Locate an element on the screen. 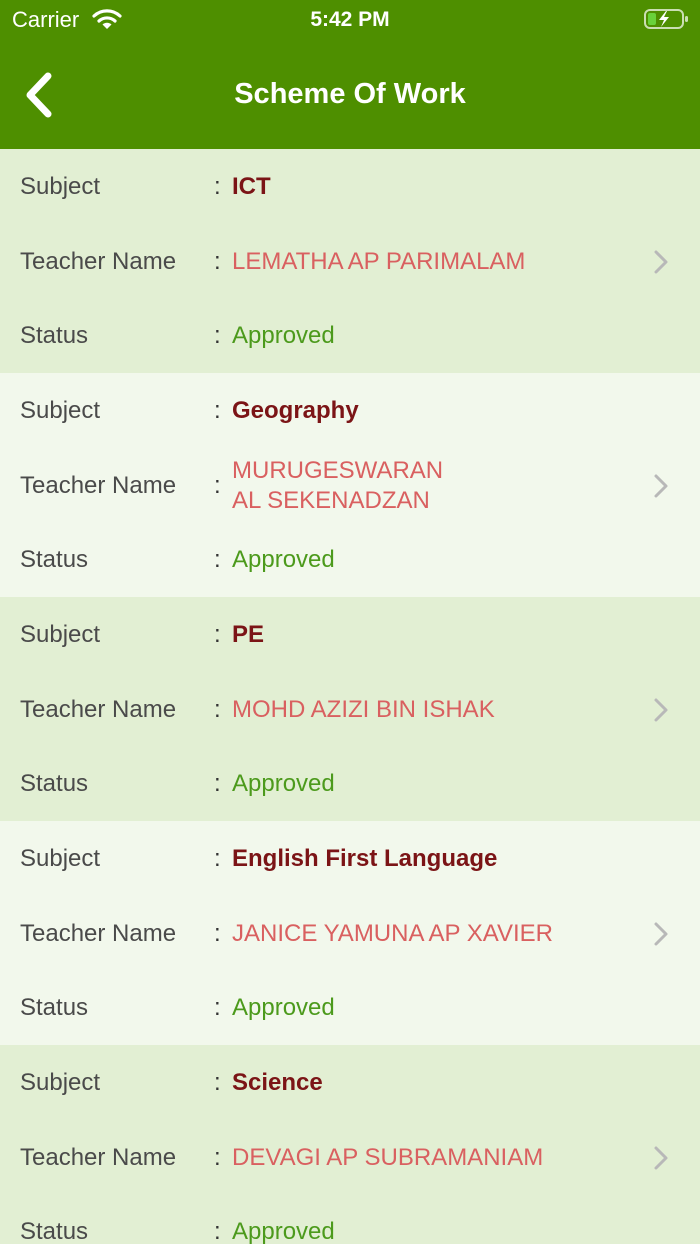 The width and height of the screenshot is (700, 1244). subject-value: PE is located at coordinates (248, 634).